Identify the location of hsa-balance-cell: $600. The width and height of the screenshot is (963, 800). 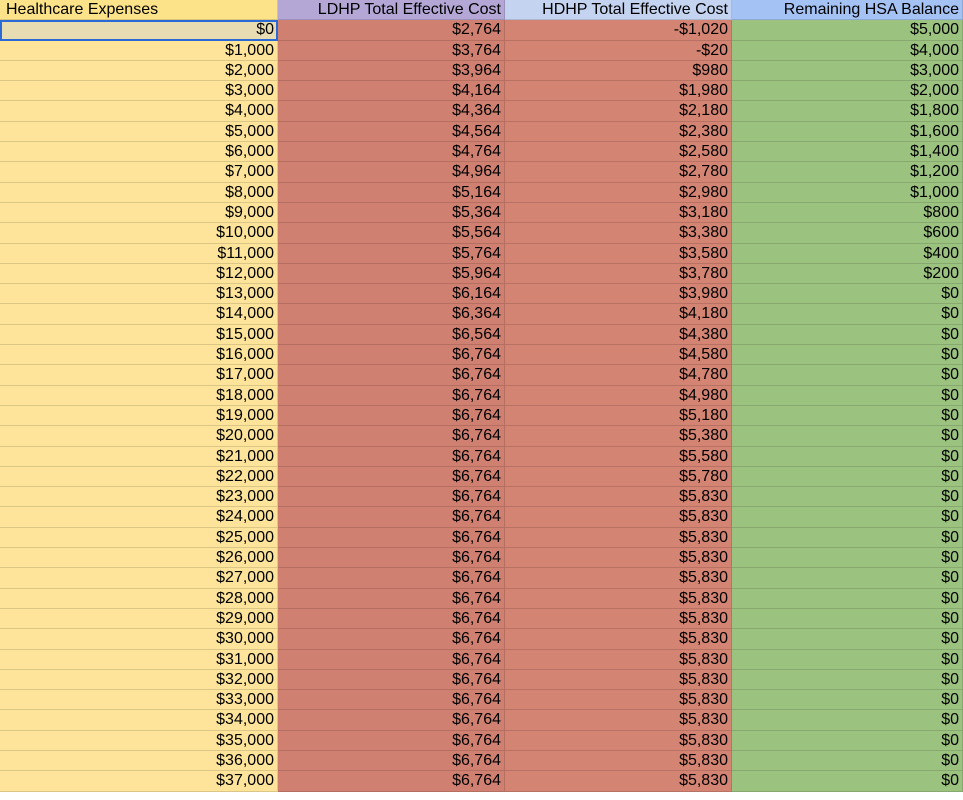
(847, 233).